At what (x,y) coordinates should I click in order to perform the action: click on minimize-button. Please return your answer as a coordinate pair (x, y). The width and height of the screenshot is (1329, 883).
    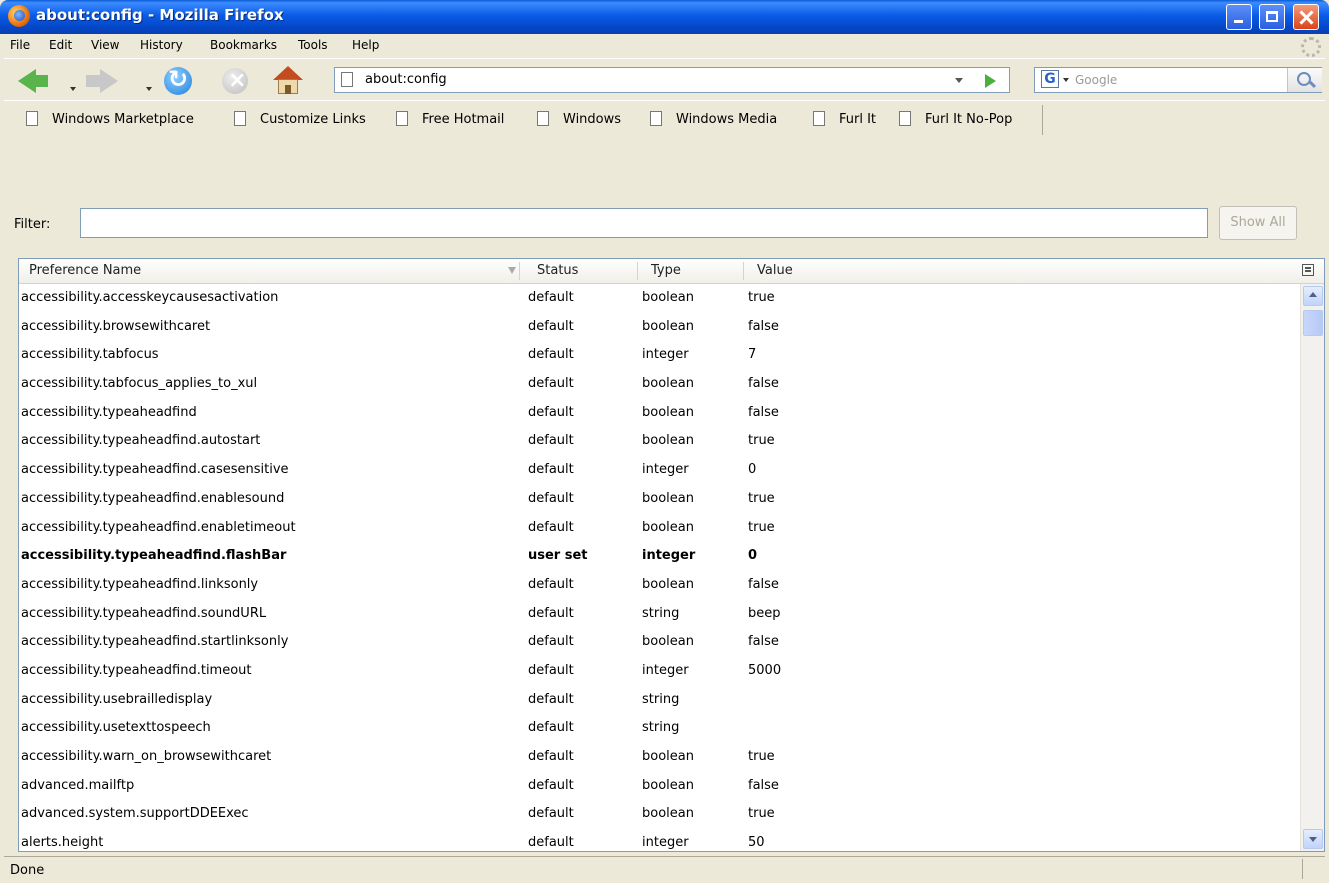
    Looking at the image, I should click on (1239, 17).